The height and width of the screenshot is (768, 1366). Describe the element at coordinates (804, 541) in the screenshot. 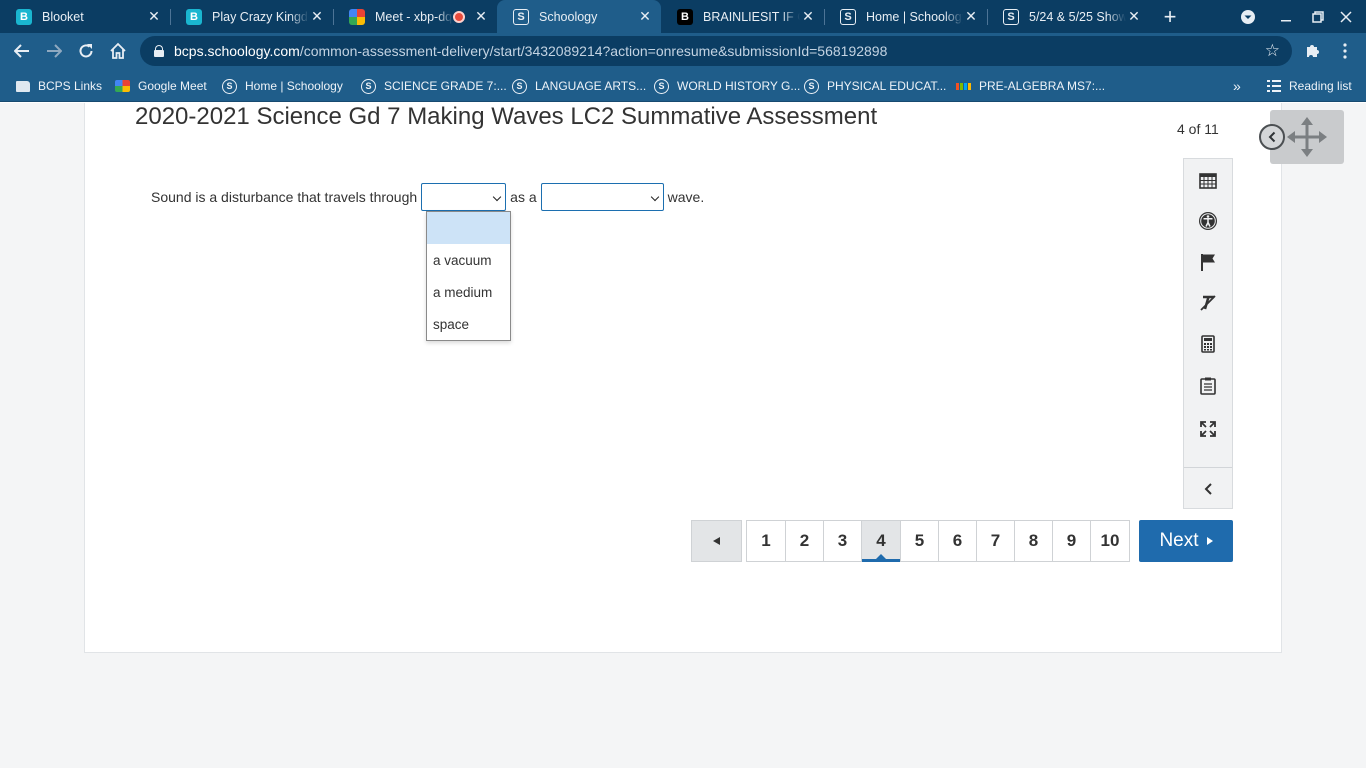

I see `page-2-button: 2` at that location.